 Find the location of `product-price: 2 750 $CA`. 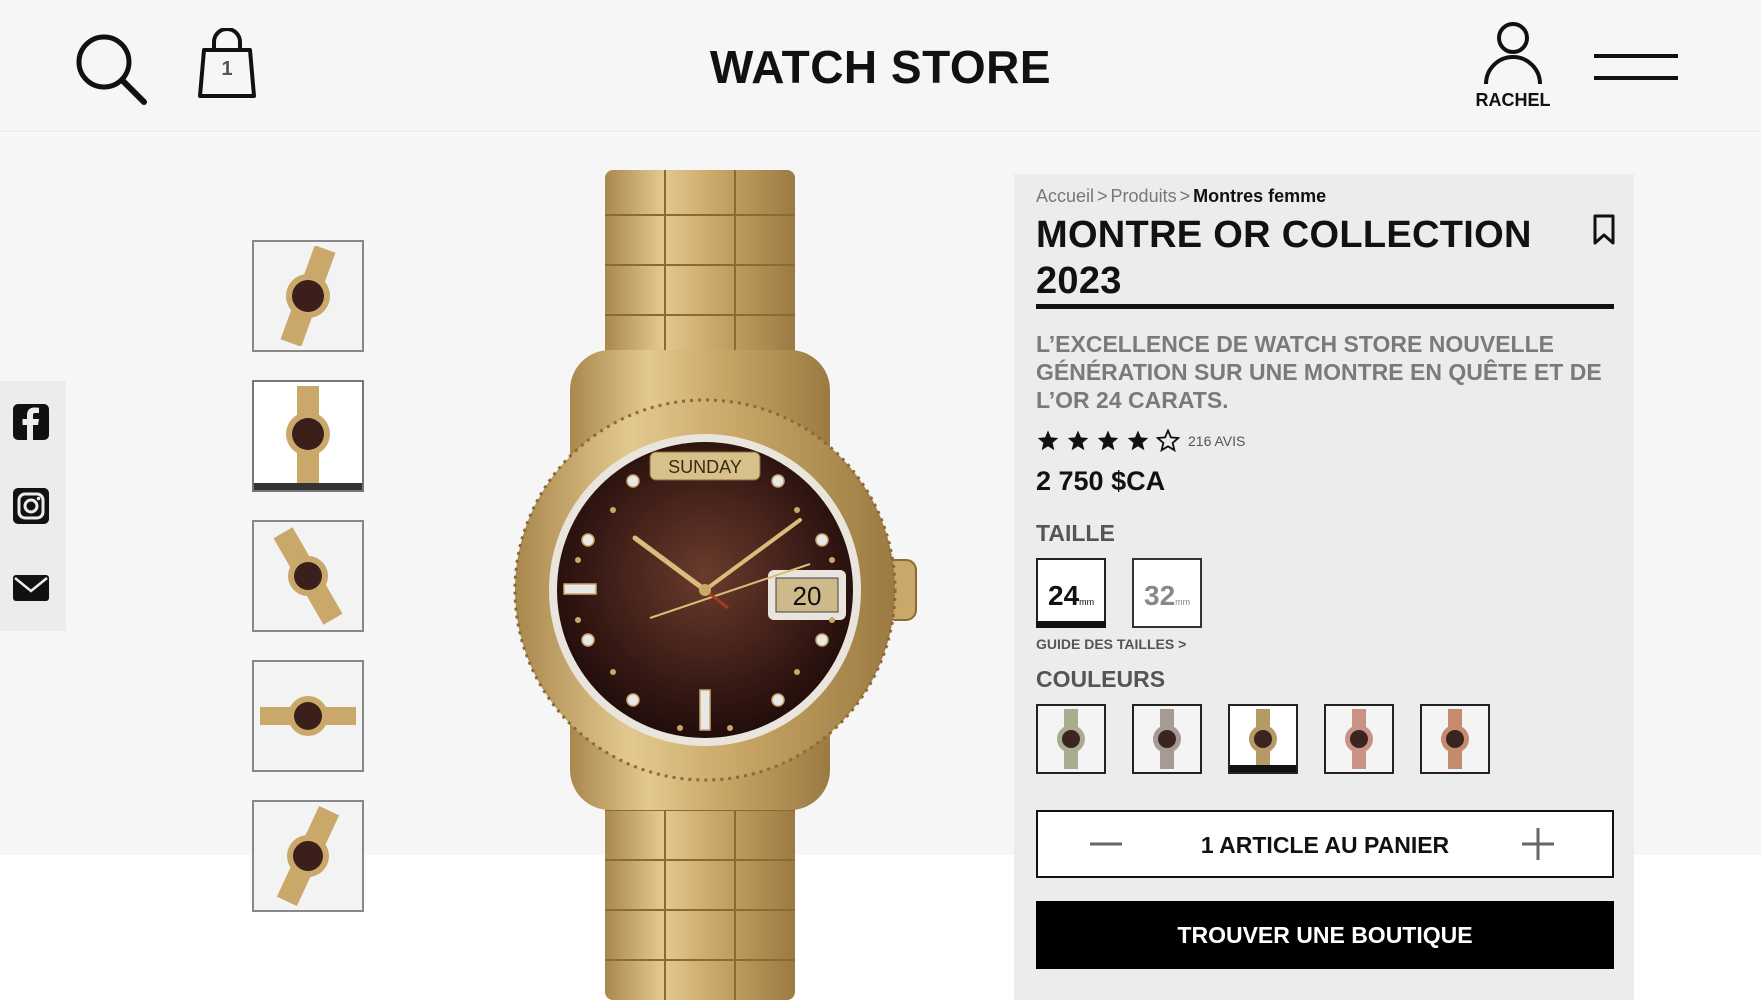

product-price: 2 750 $CA is located at coordinates (1101, 481).